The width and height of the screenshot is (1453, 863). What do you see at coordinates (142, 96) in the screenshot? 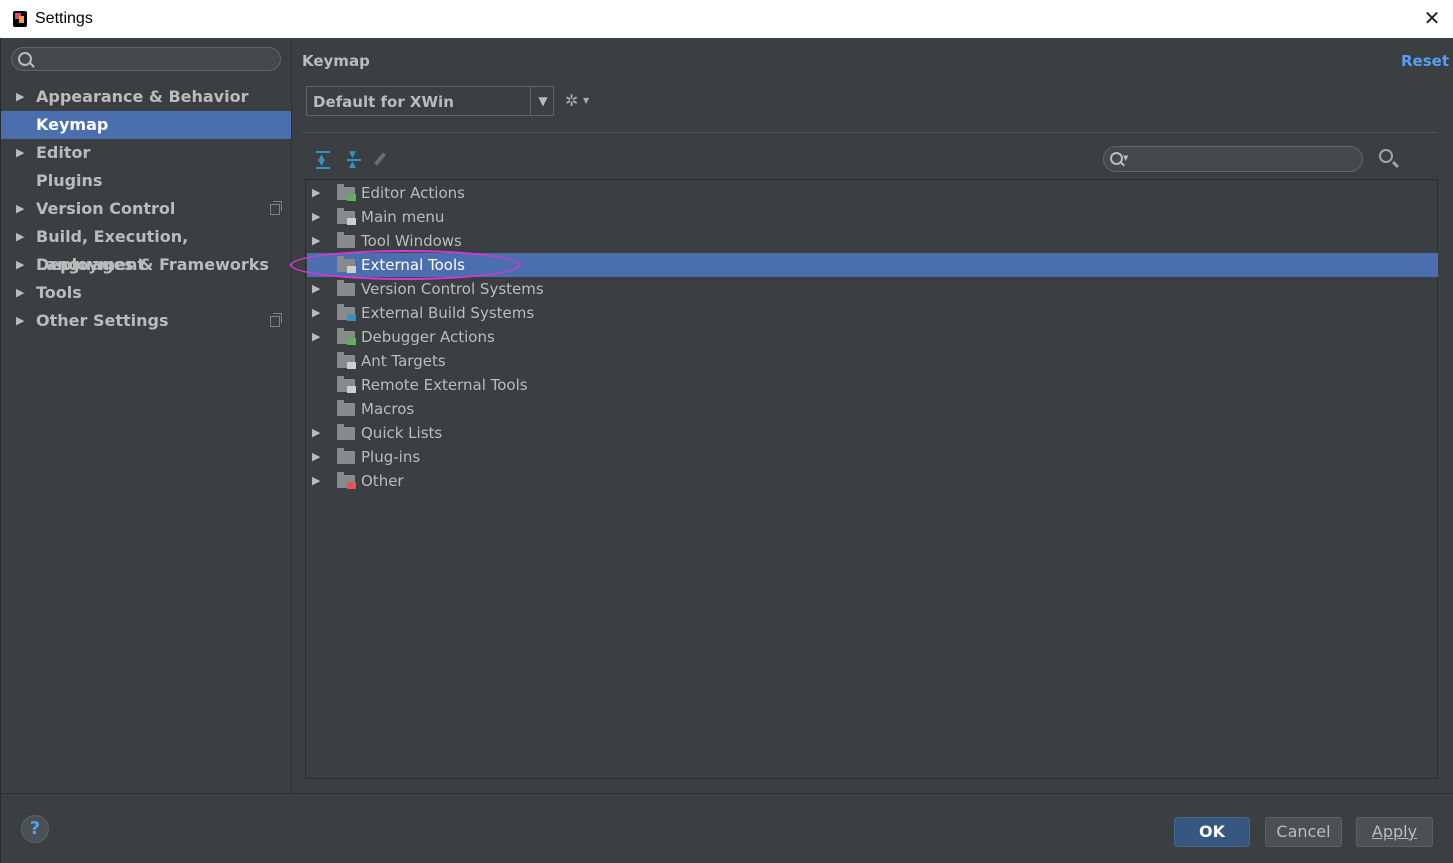
I see `sidebar-item-label: Appearance & Behavior` at bounding box center [142, 96].